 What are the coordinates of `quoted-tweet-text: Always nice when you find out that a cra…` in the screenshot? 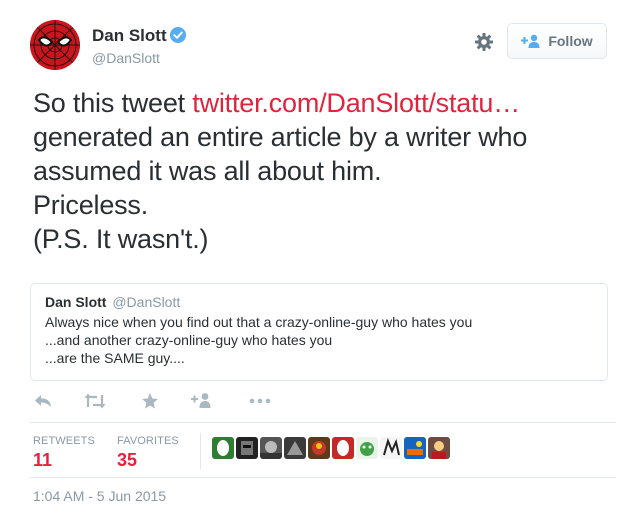 It's located at (319, 340).